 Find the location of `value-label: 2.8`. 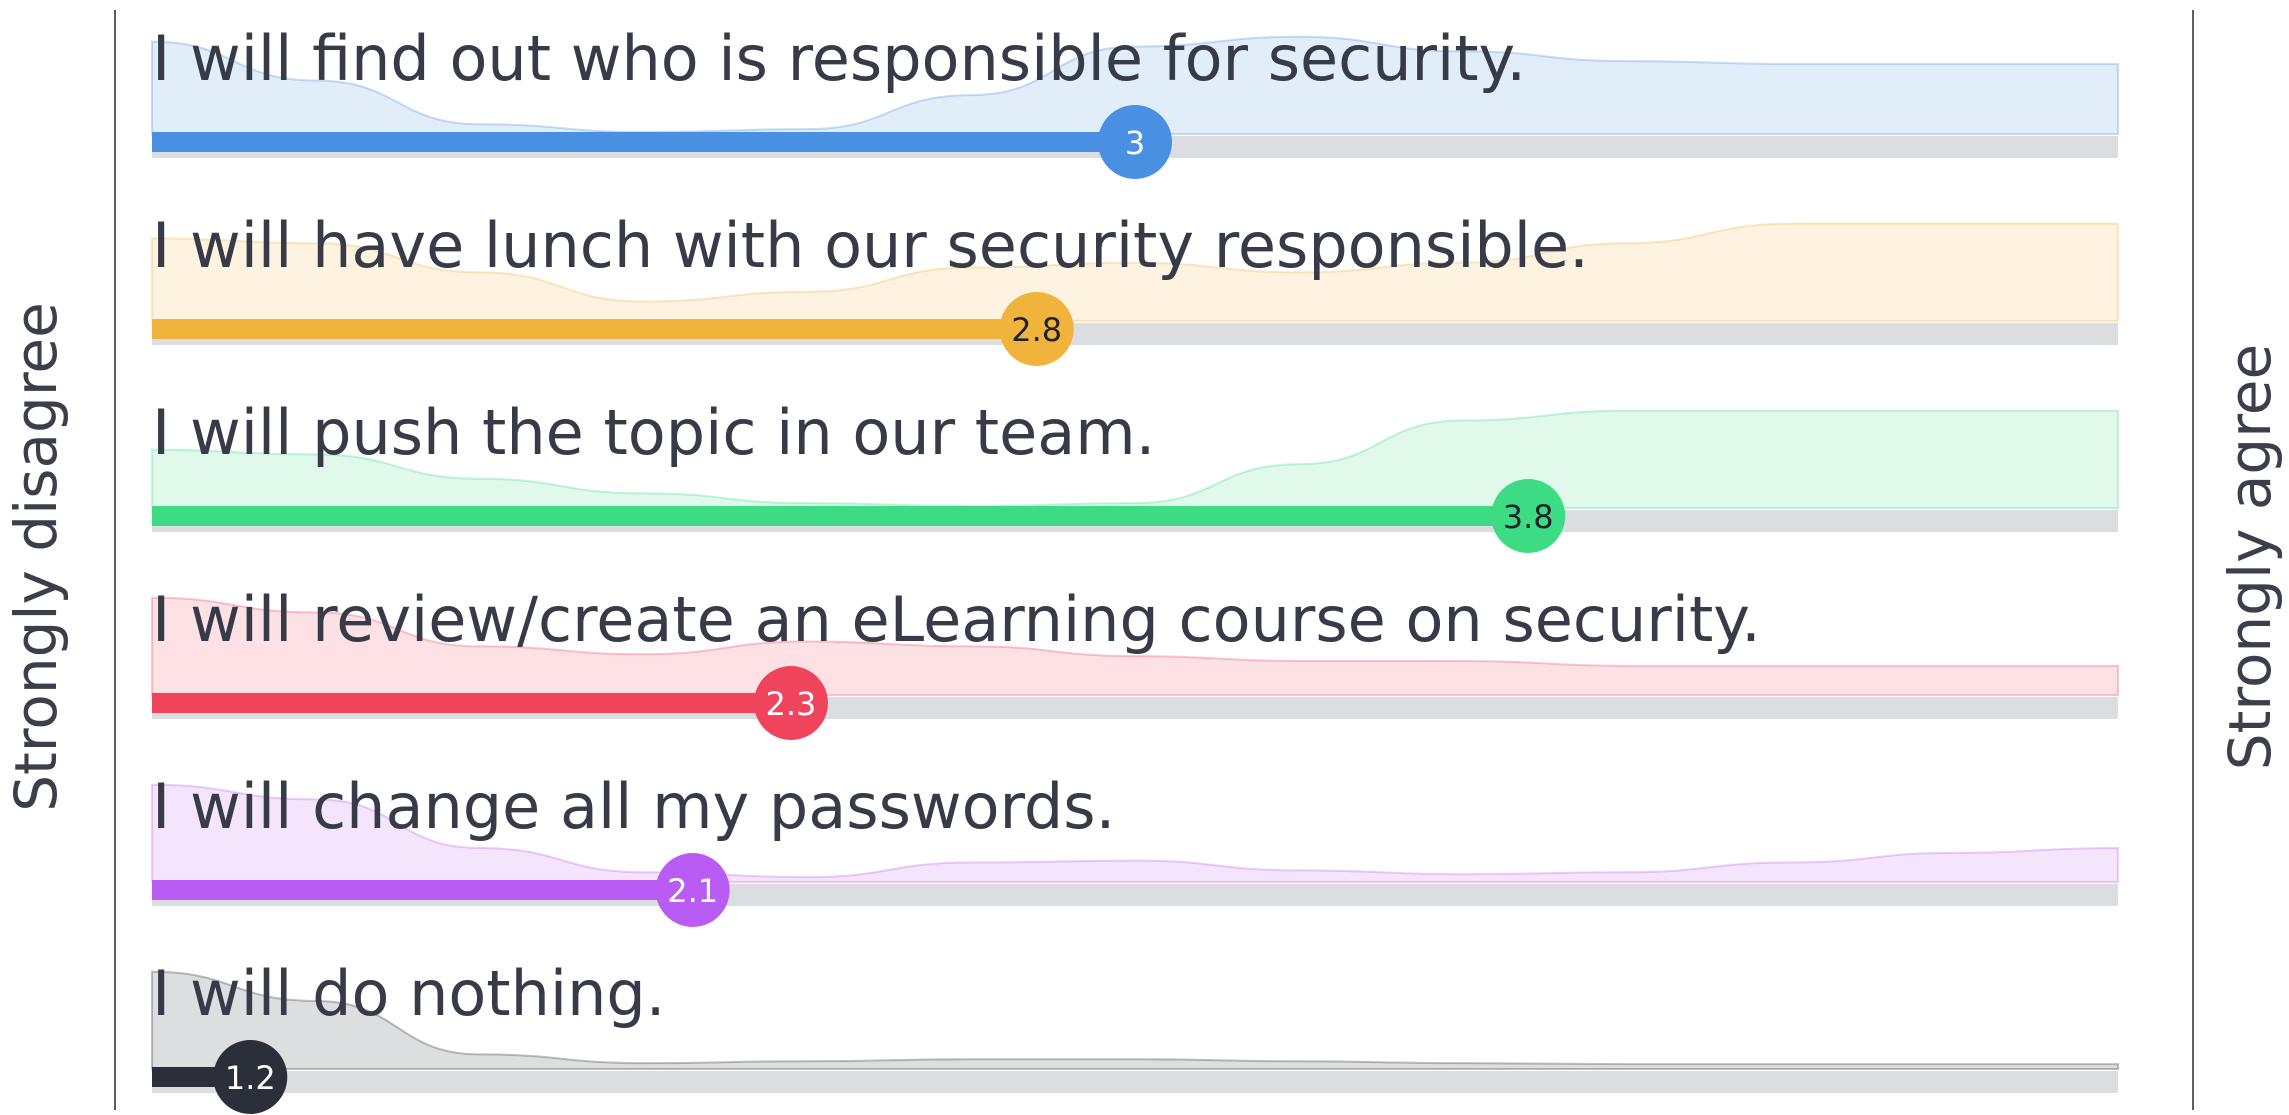

value-label: 2.8 is located at coordinates (1036, 330).